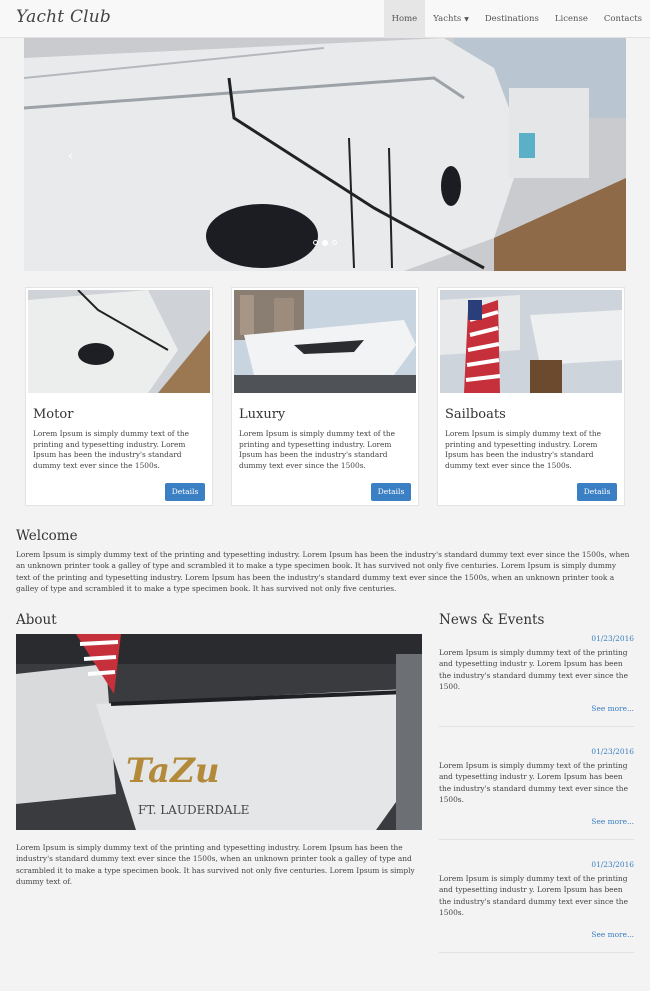 The image size is (650, 991). I want to click on card-image-motor, so click(119, 341).